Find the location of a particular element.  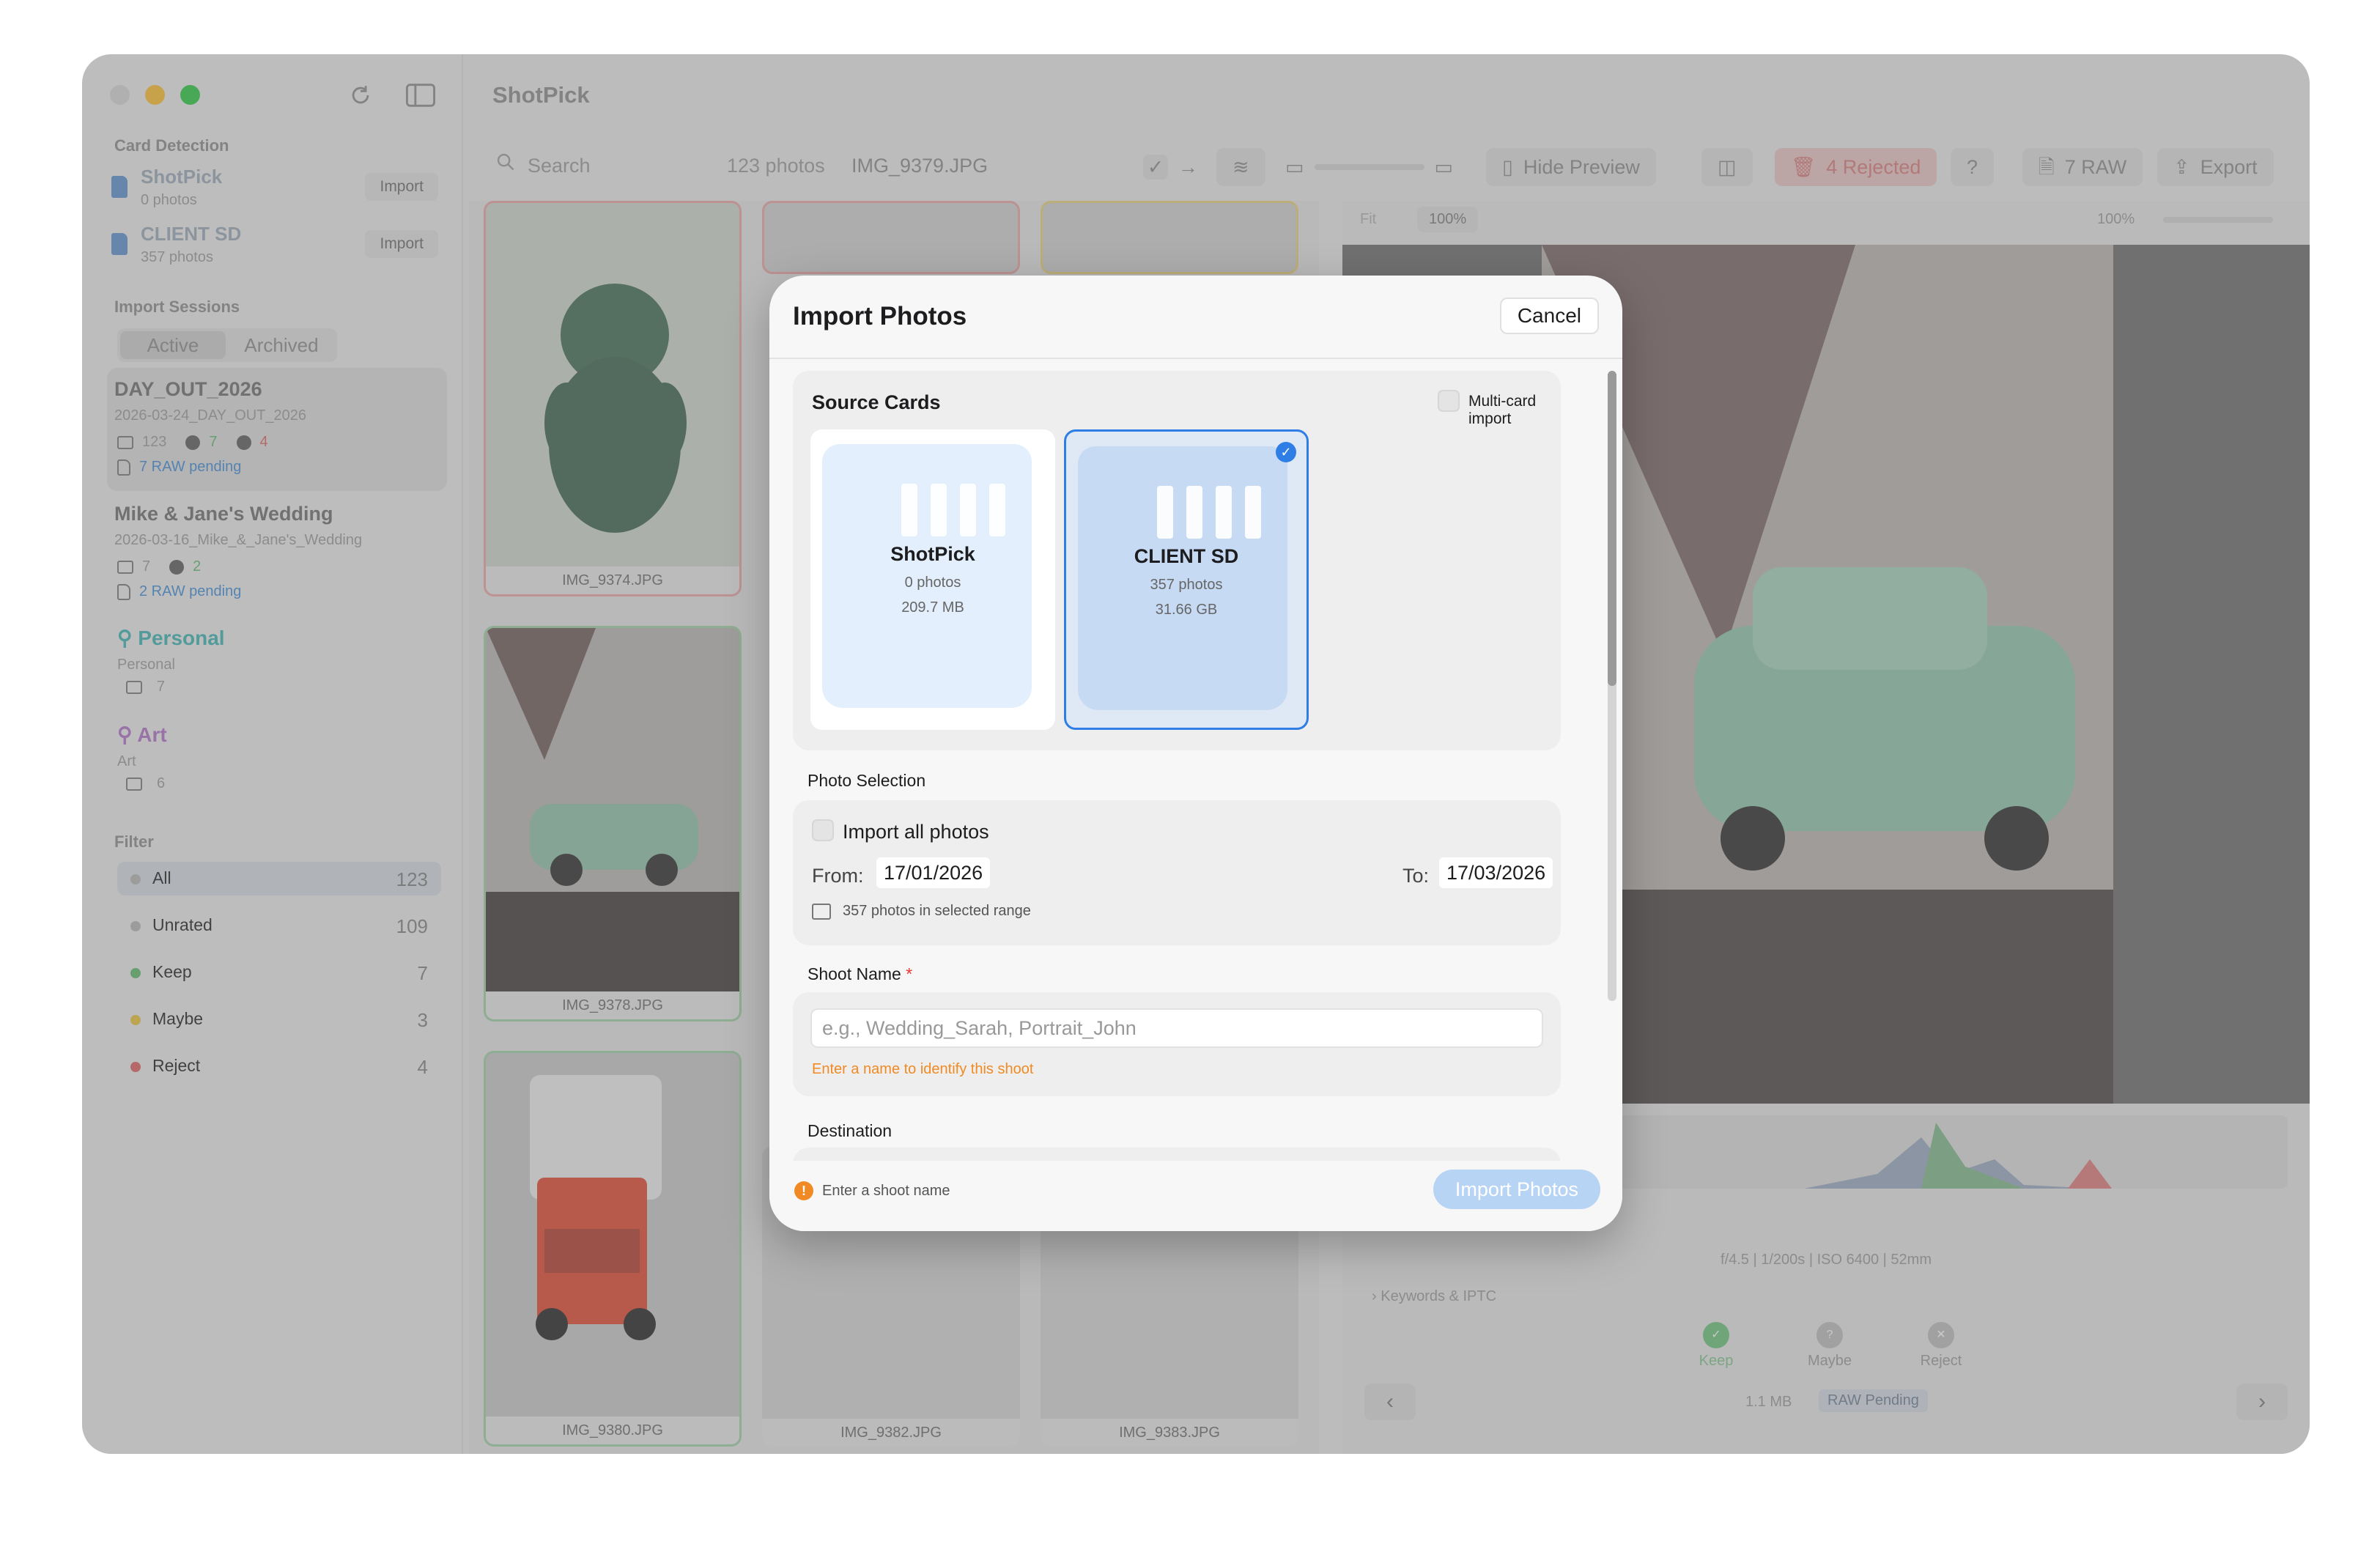

scrollbar-thumb is located at coordinates (1612, 528).